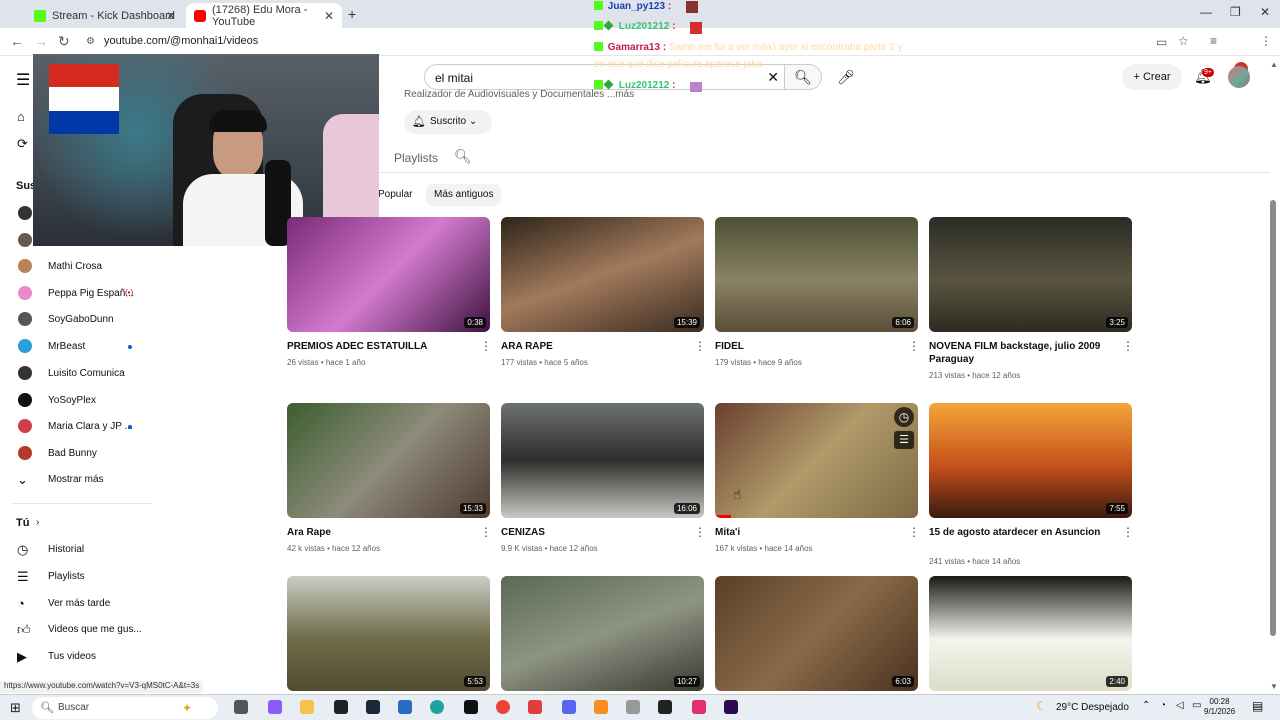 The image size is (1280, 720). I want to click on hamburger-menu-icon: ☰, so click(23, 80).